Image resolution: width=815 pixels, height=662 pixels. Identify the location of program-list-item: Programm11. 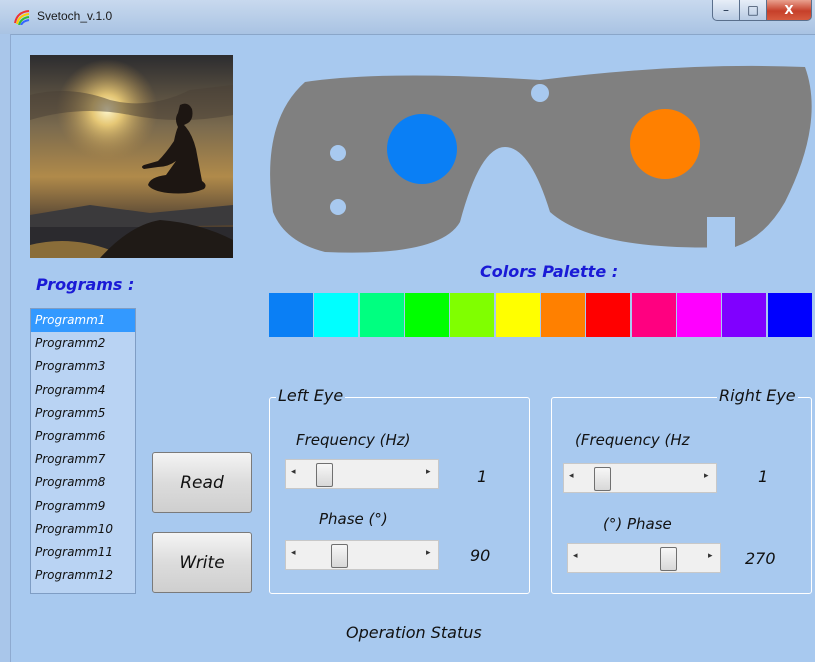
(83, 552).